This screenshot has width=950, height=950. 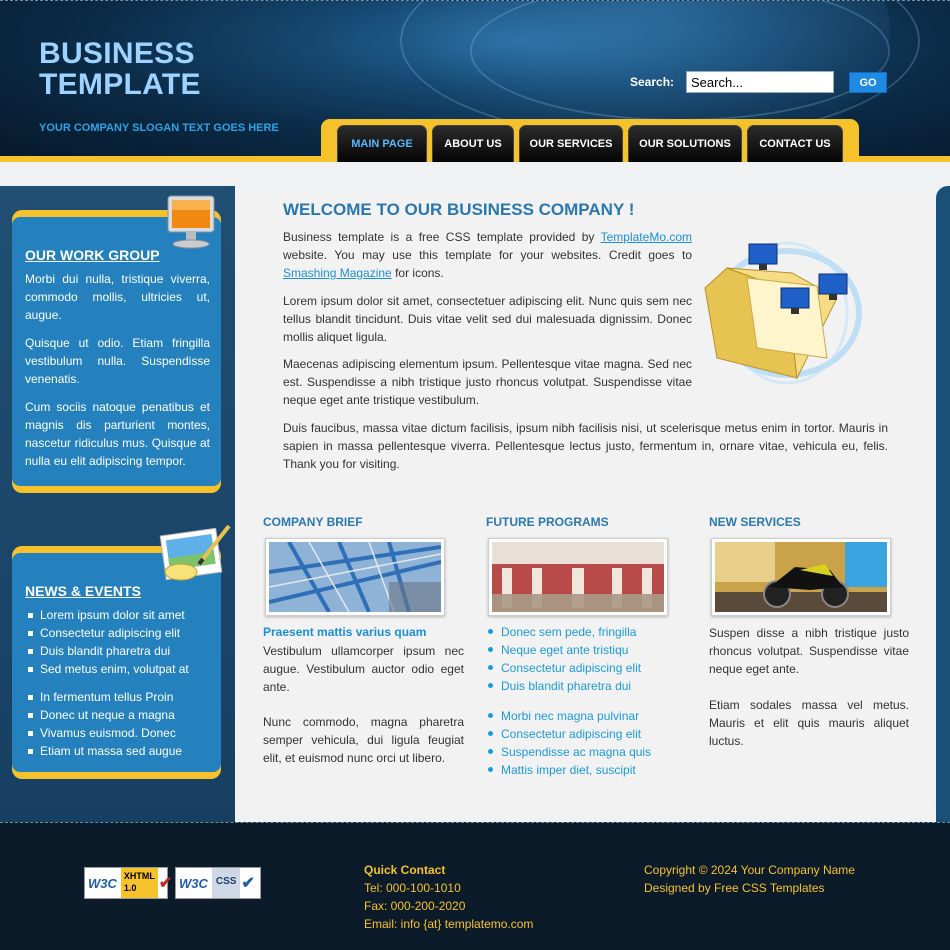 What do you see at coordinates (117, 615) in the screenshot?
I see `news-list-item: Lorem ipsum dolor sit amet` at bounding box center [117, 615].